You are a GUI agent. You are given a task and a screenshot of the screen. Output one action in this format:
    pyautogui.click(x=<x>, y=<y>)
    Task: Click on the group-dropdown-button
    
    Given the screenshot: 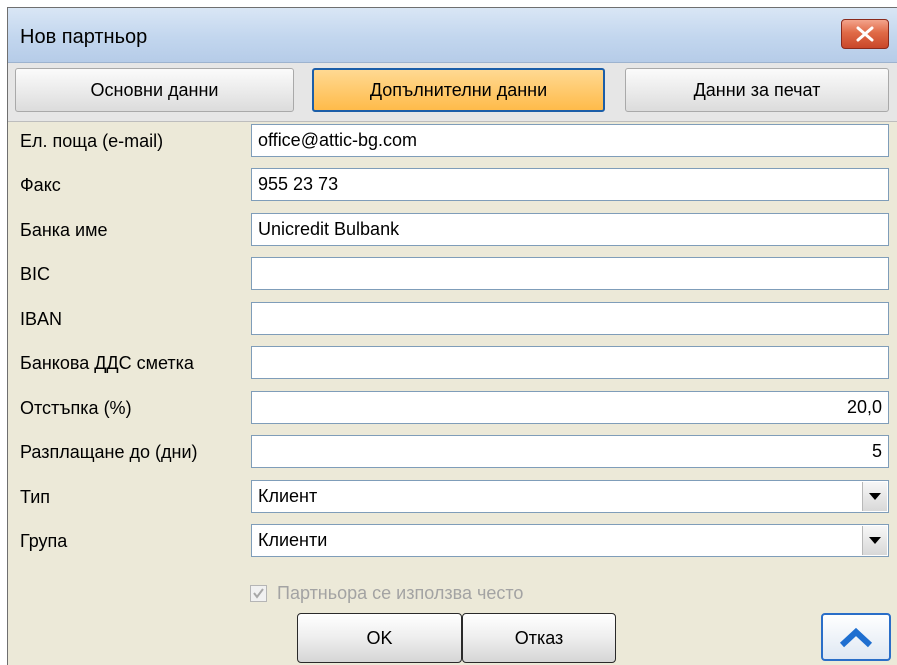 What is the action you would take?
    pyautogui.click(x=874, y=540)
    